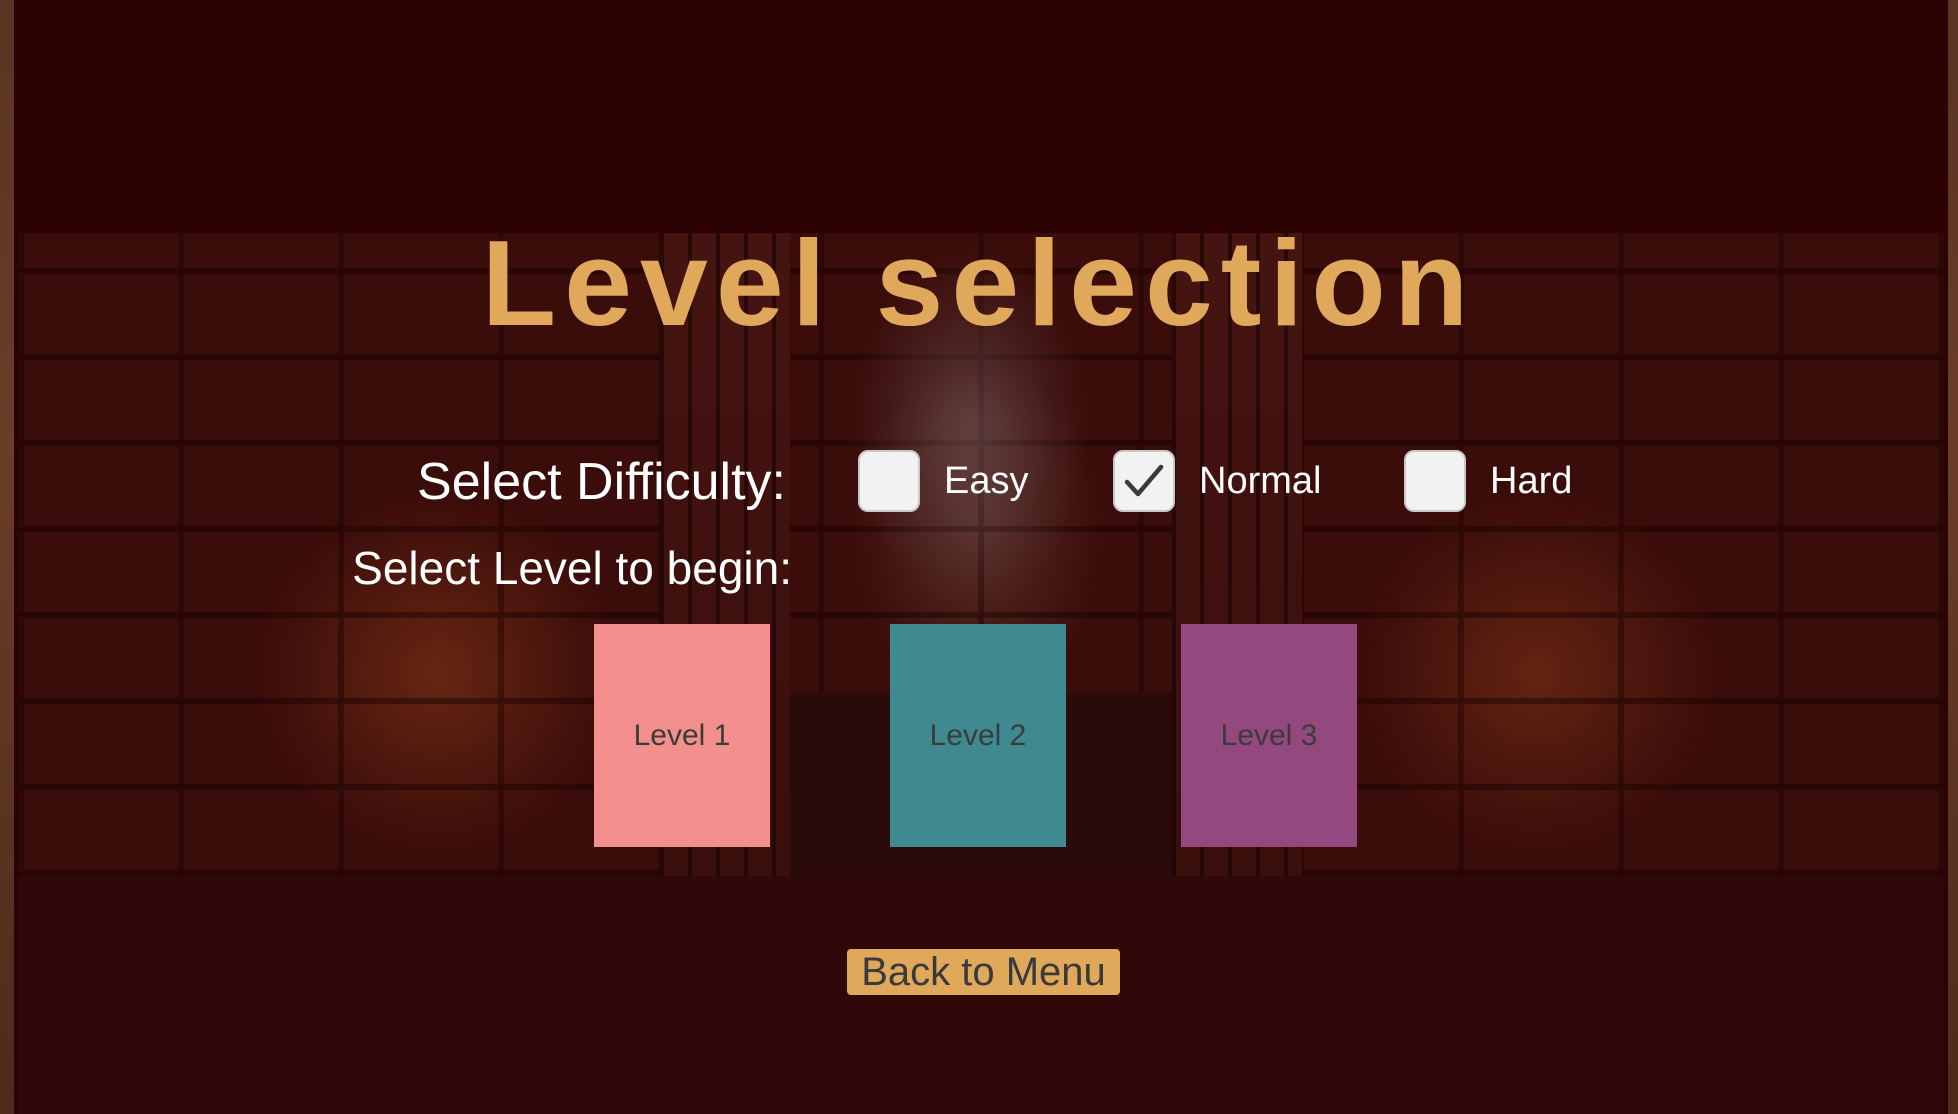 The height and width of the screenshot is (1114, 1958). What do you see at coordinates (9, 557) in the screenshot?
I see `left-edge` at bounding box center [9, 557].